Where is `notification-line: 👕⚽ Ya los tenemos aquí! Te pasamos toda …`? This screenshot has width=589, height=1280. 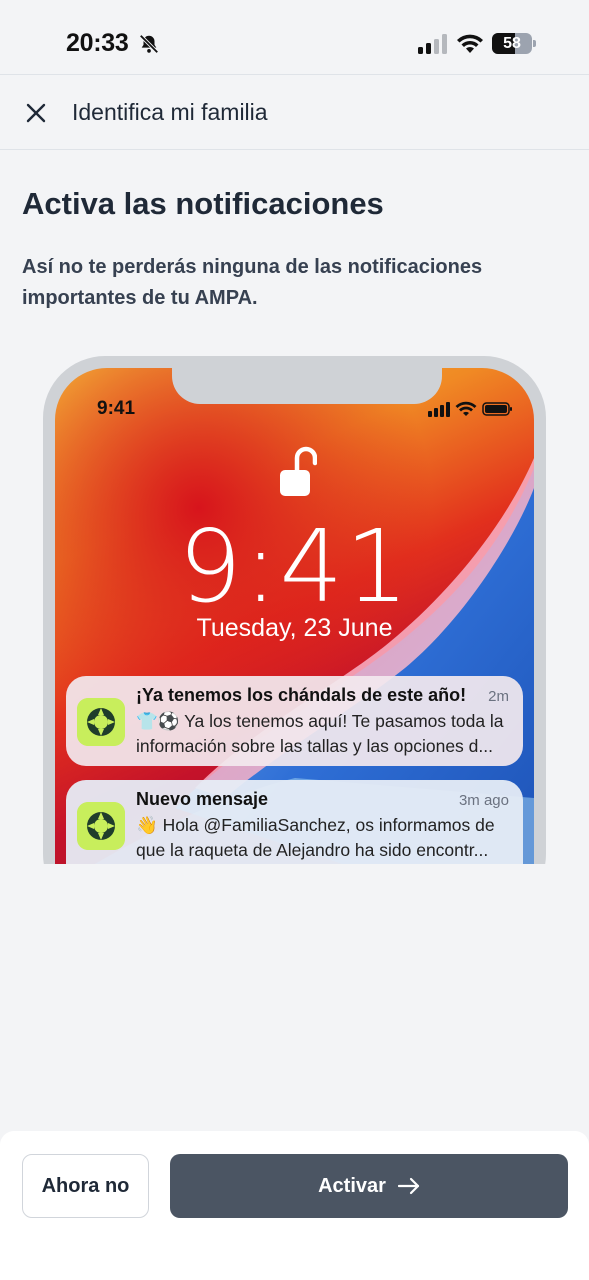 notification-line: 👕⚽ Ya los tenemos aquí! Te pasamos toda … is located at coordinates (320, 721).